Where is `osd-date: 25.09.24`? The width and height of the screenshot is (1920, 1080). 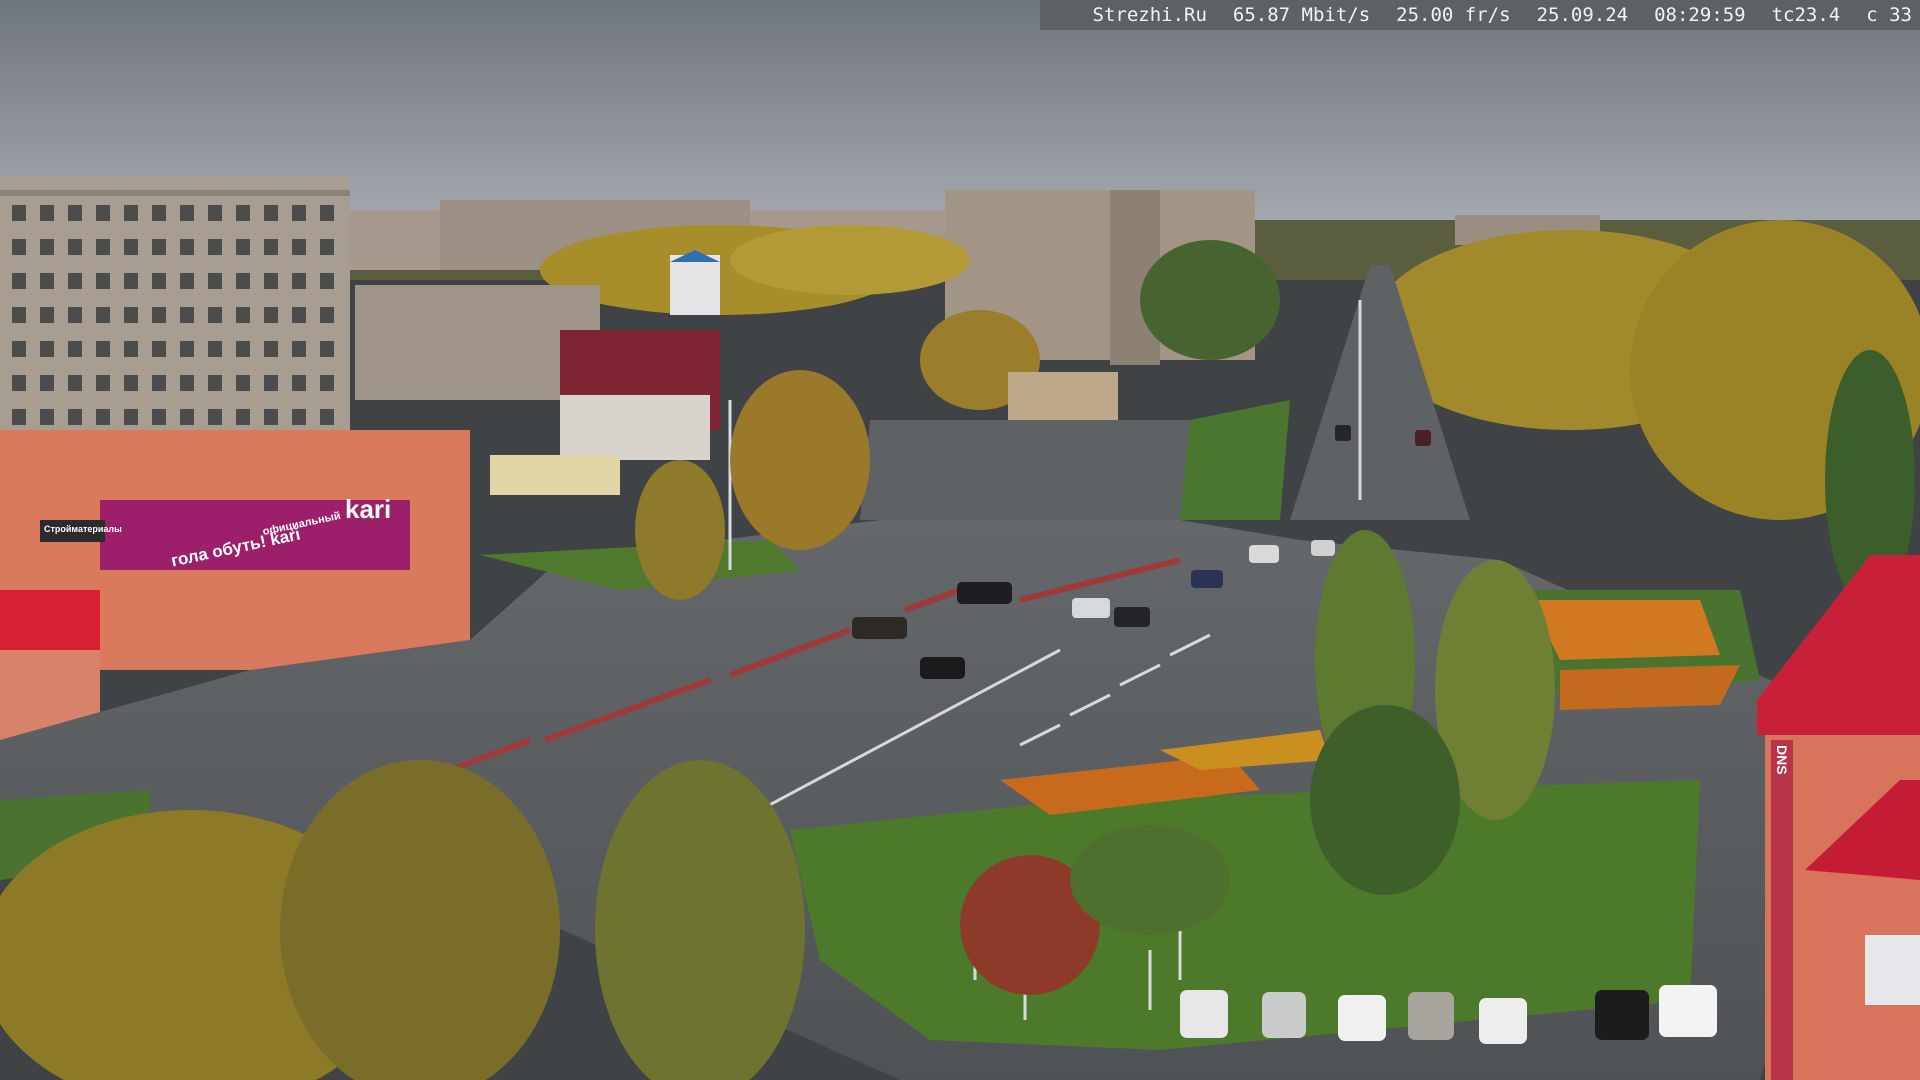
osd-date: 25.09.24 is located at coordinates (1582, 15).